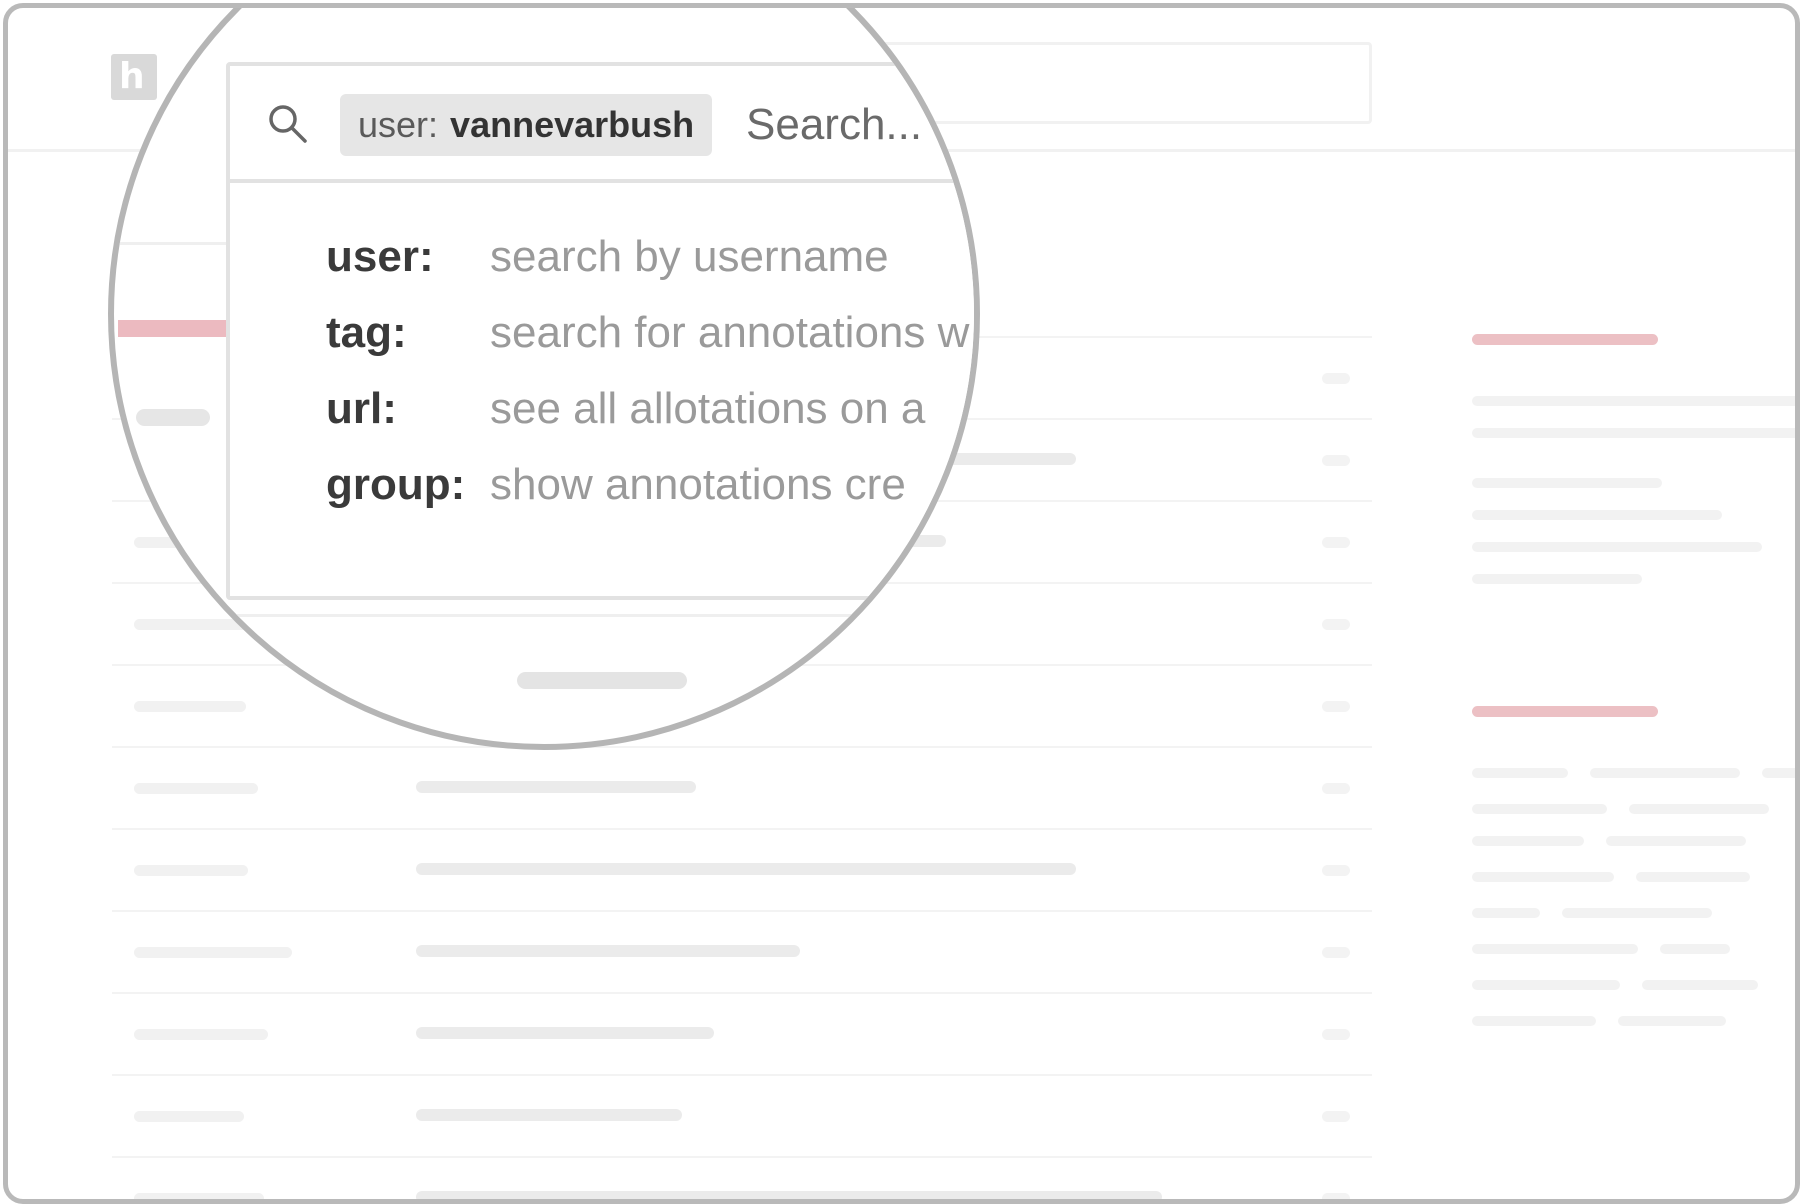  What do you see at coordinates (366, 332) in the screenshot?
I see `suggestion-key: tag:` at bounding box center [366, 332].